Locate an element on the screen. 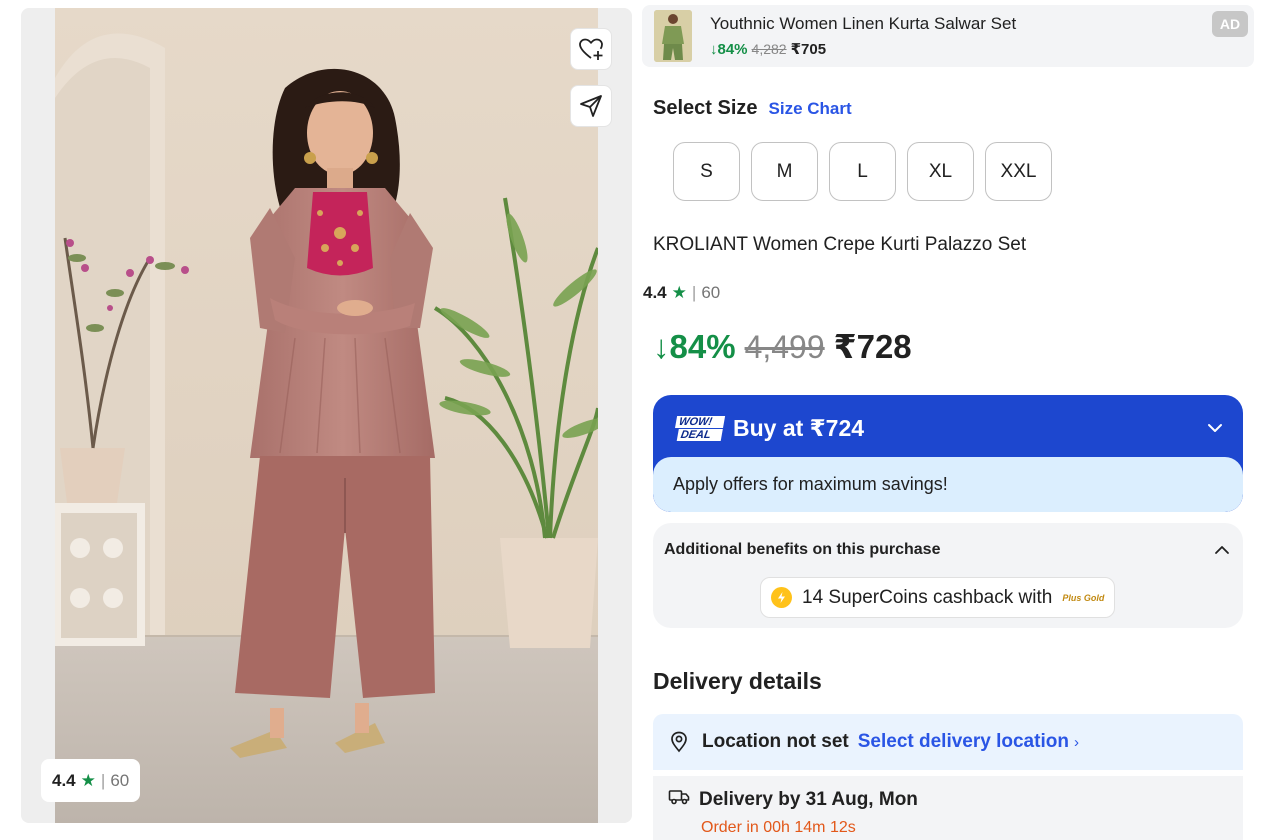  size-option-l: L is located at coordinates (862, 171).